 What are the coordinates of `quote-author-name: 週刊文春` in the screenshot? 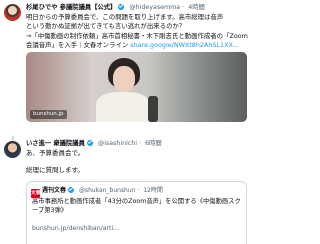 It's located at (54, 190).